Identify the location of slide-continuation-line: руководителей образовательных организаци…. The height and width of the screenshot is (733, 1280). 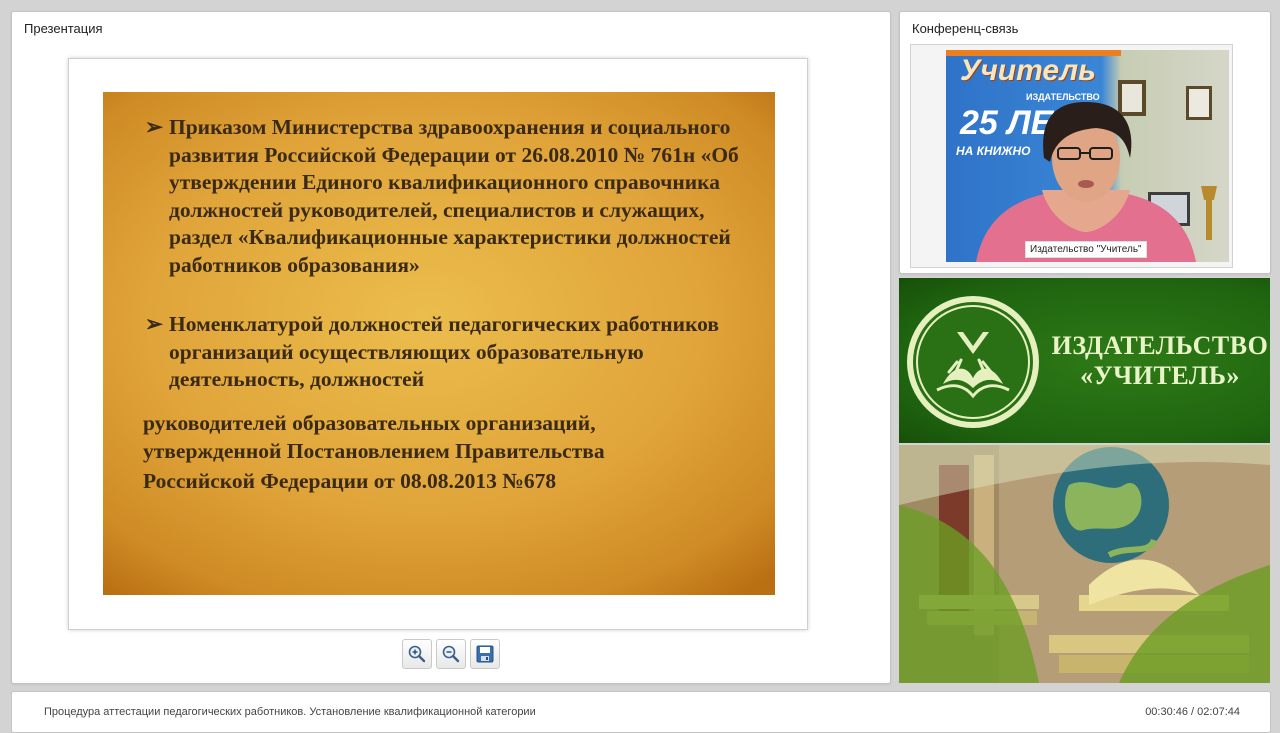
(369, 423).